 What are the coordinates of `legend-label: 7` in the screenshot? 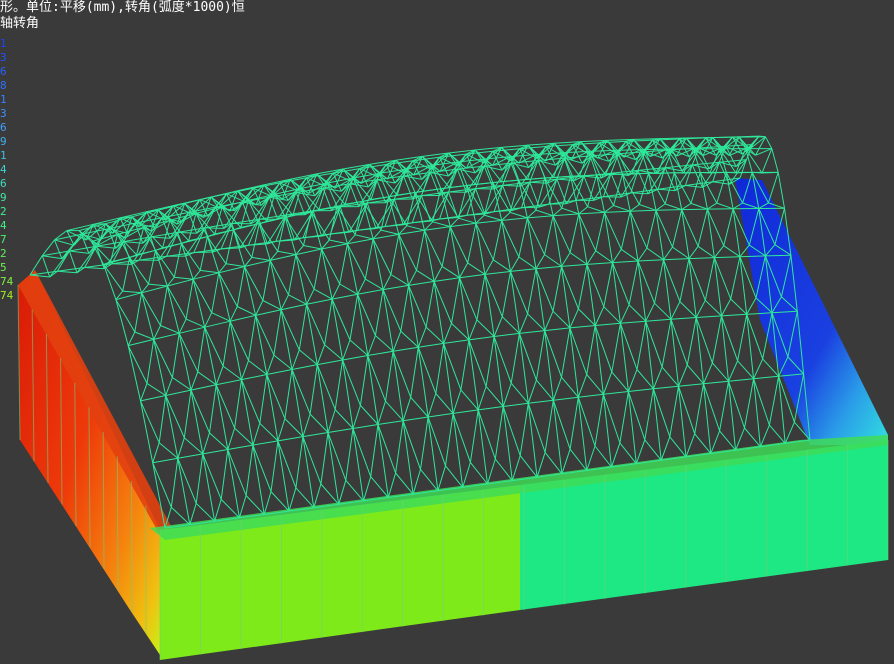 It's located at (3, 239).